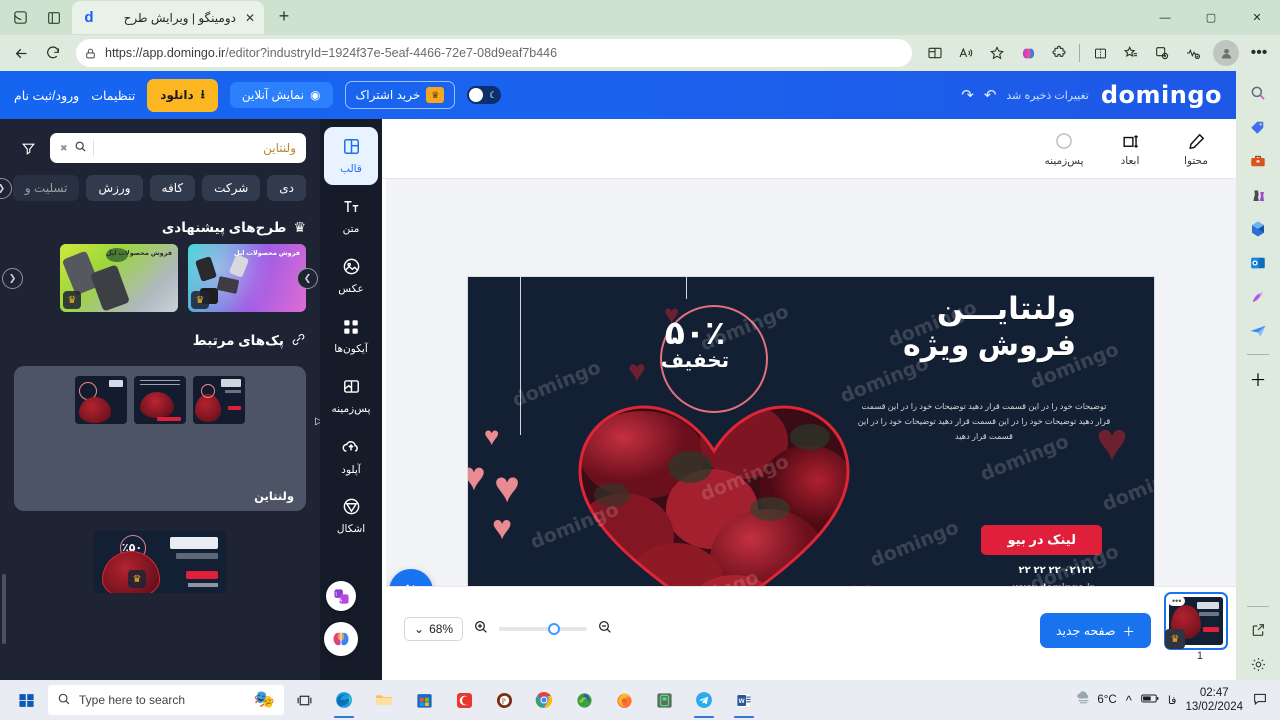 This screenshot has width=1280, height=720. Describe the element at coordinates (284, 16) in the screenshot. I see `new-tab-button: +` at that location.